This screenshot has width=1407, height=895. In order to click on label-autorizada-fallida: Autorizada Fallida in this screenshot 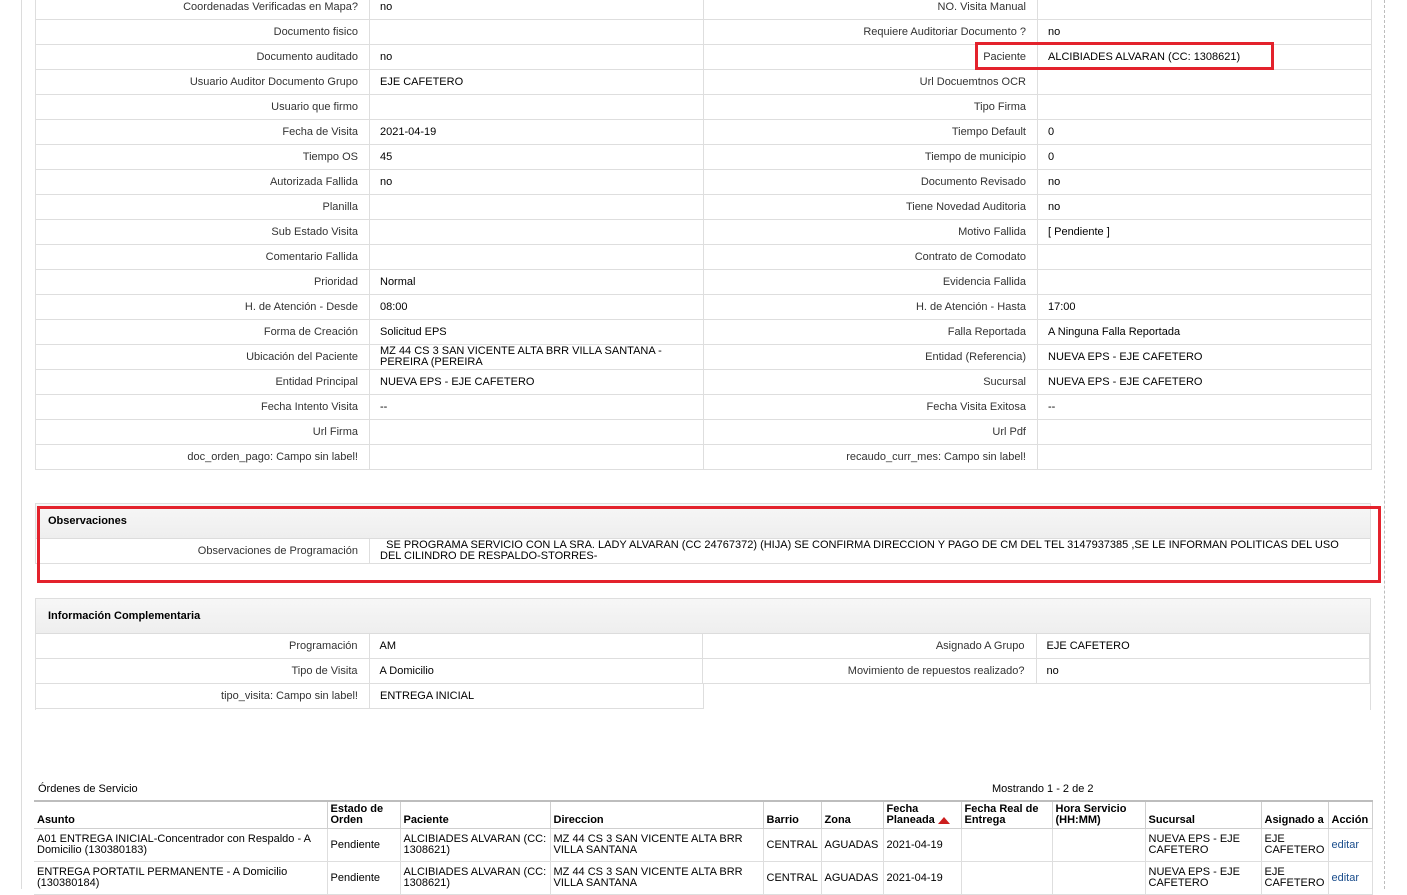, I will do `click(203, 182)`.